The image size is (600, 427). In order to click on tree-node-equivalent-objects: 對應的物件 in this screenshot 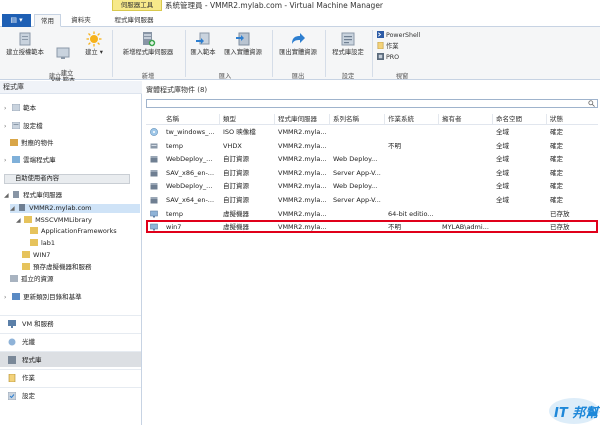, I will do `click(32, 143)`.